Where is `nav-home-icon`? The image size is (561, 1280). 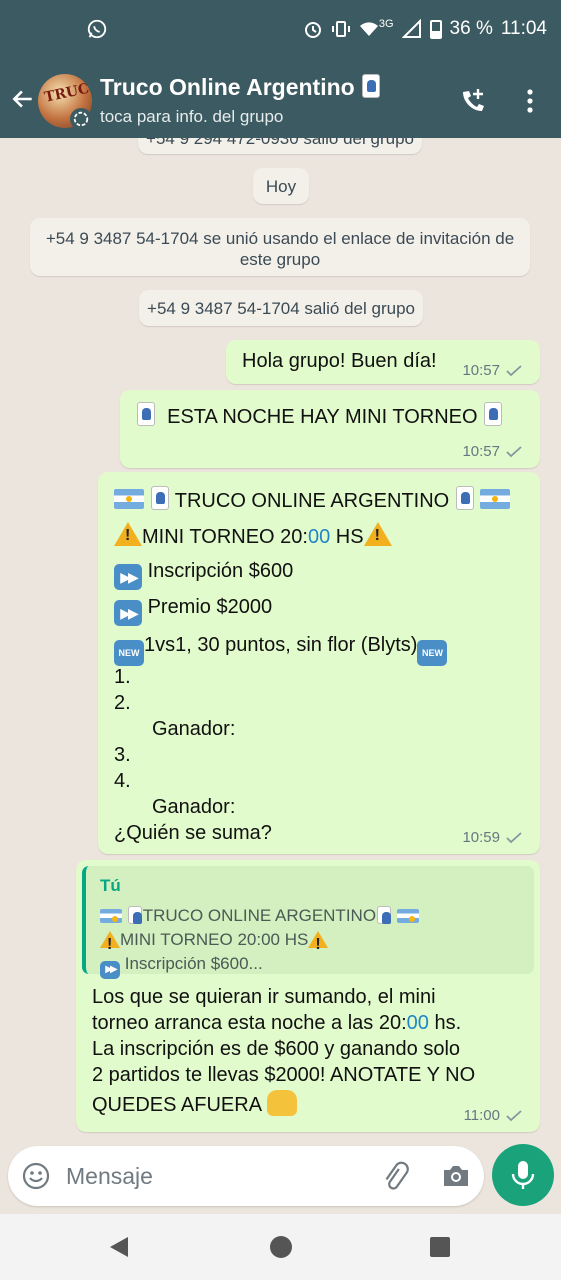 nav-home-icon is located at coordinates (281, 1247).